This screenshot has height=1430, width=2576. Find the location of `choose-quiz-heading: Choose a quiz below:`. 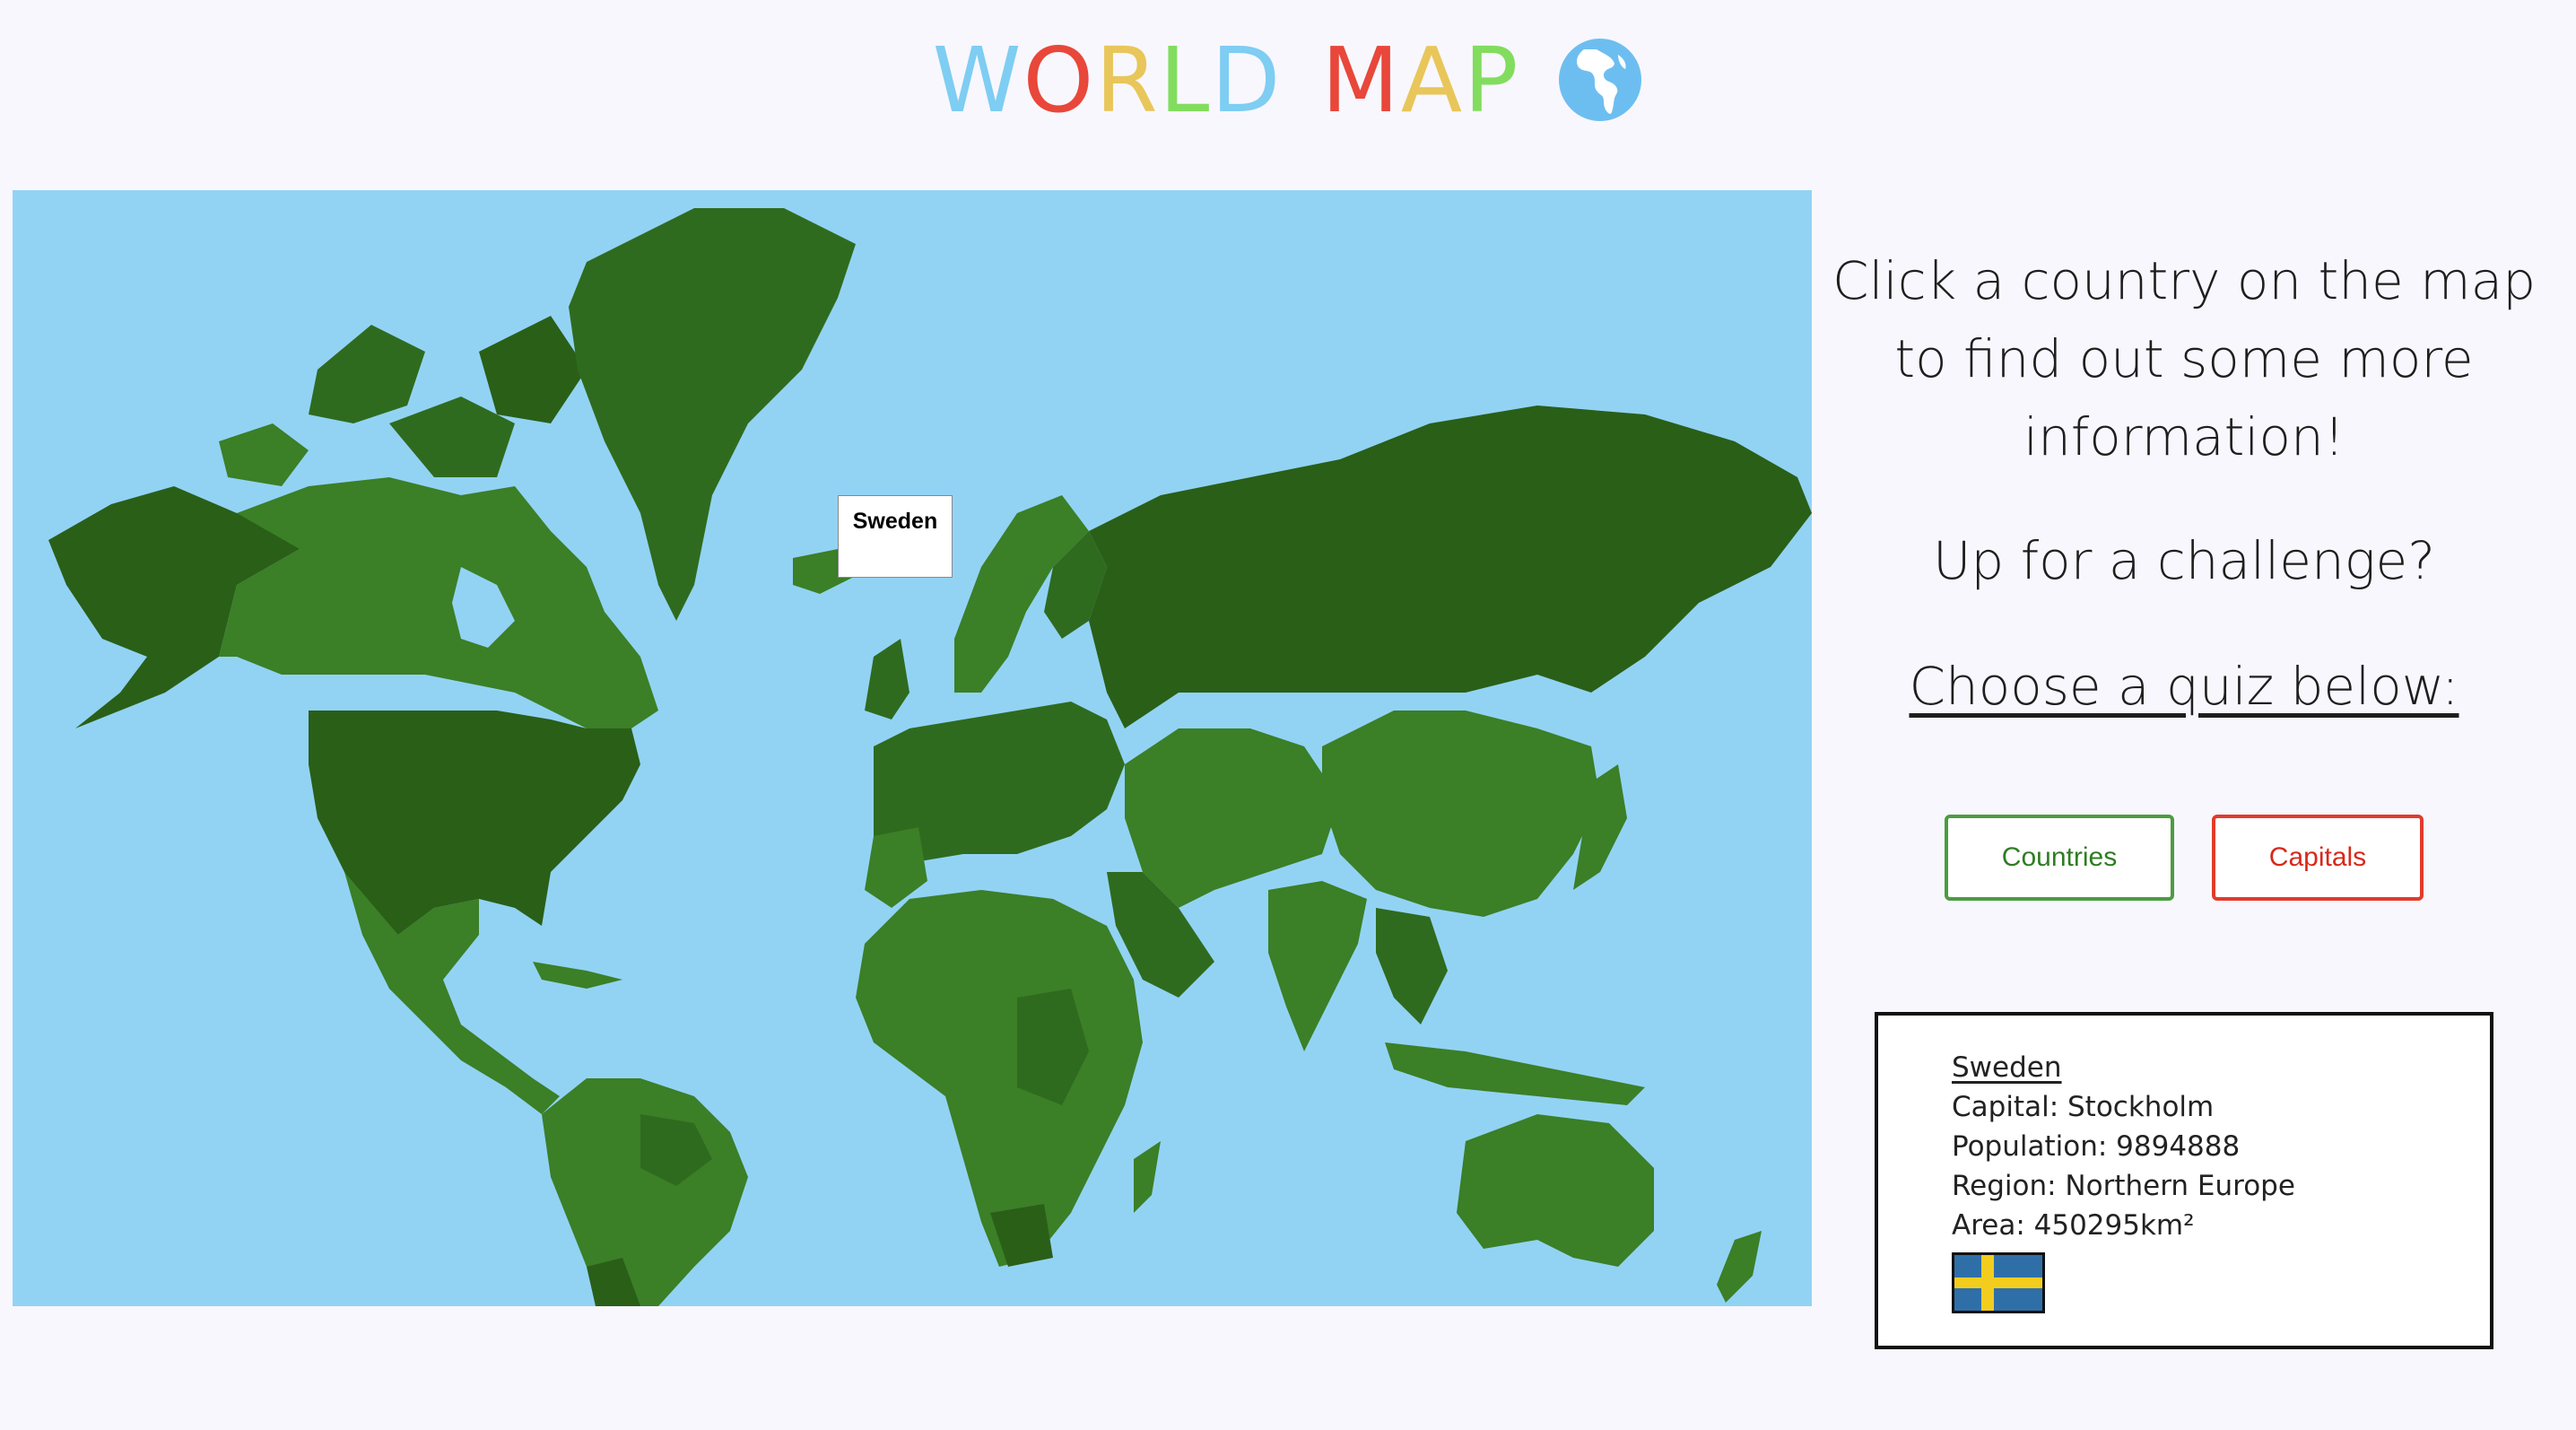

choose-quiz-heading: Choose a quiz below: is located at coordinates (2184, 686).